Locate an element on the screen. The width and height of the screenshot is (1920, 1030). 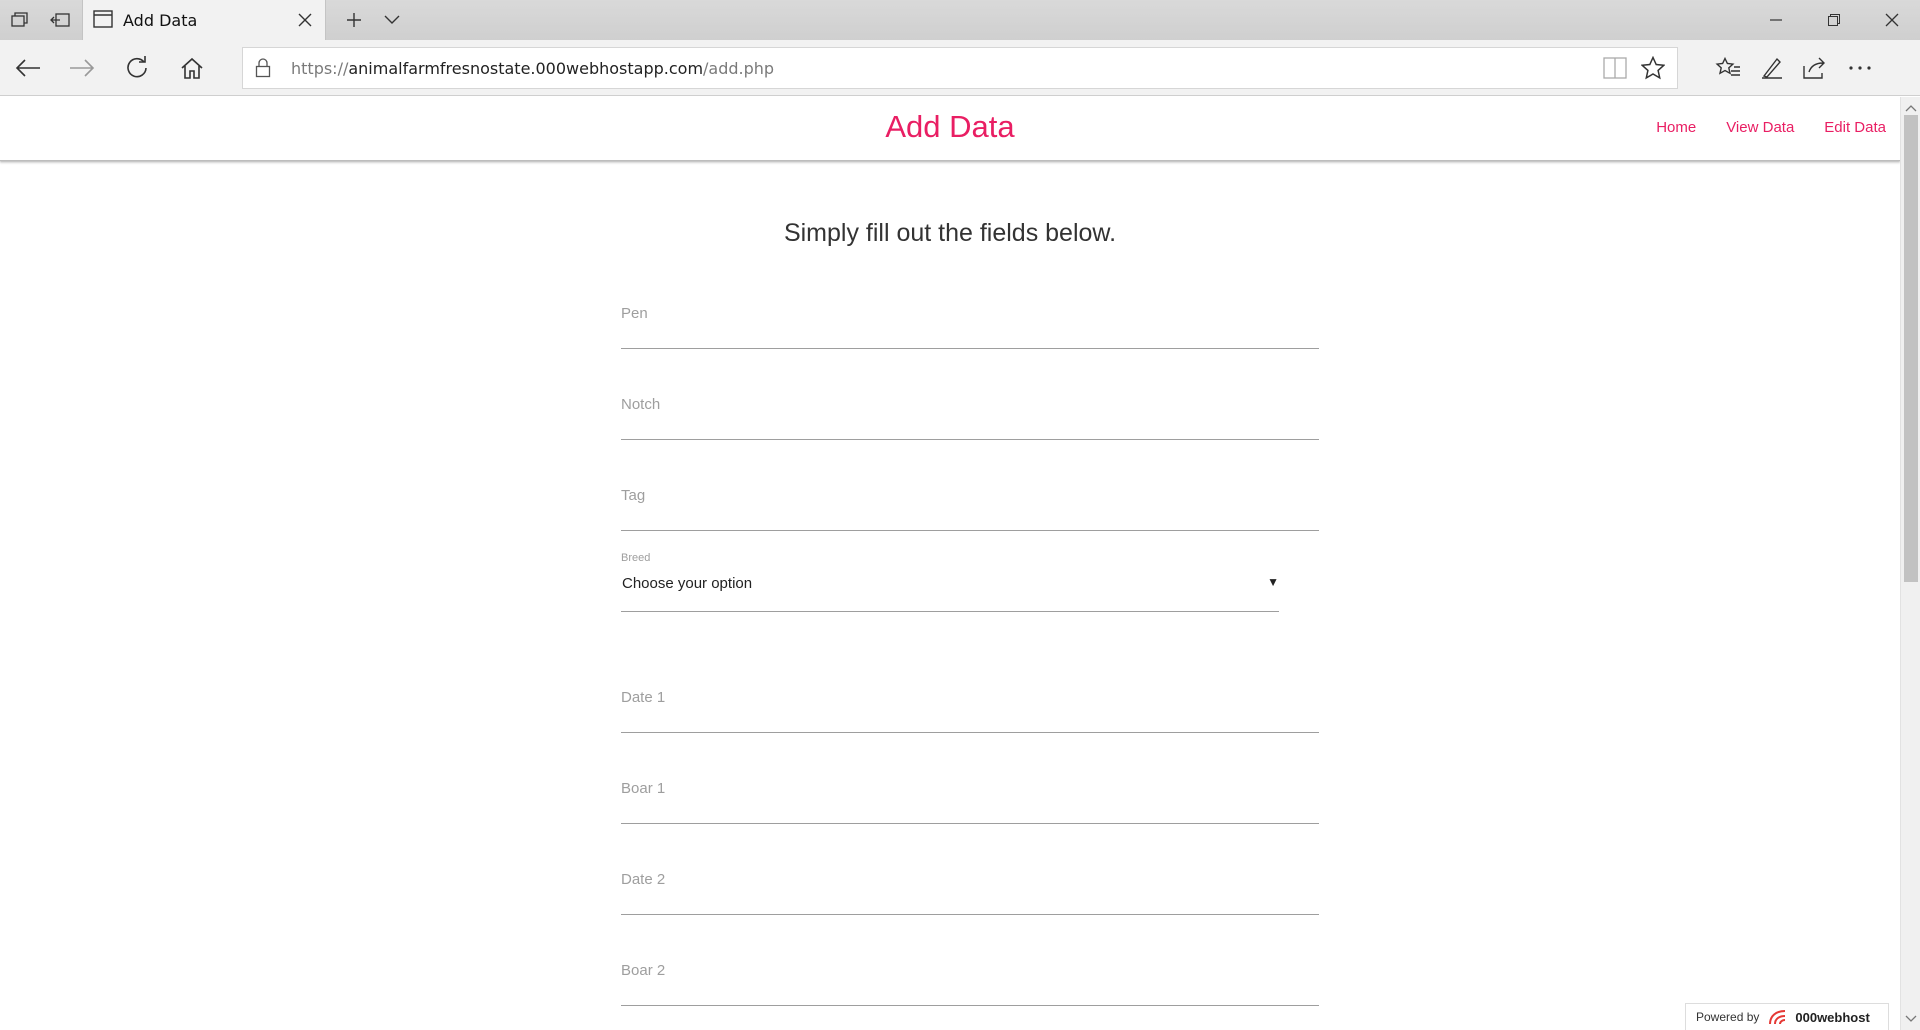
page-title: Add Data is located at coordinates (950, 127).